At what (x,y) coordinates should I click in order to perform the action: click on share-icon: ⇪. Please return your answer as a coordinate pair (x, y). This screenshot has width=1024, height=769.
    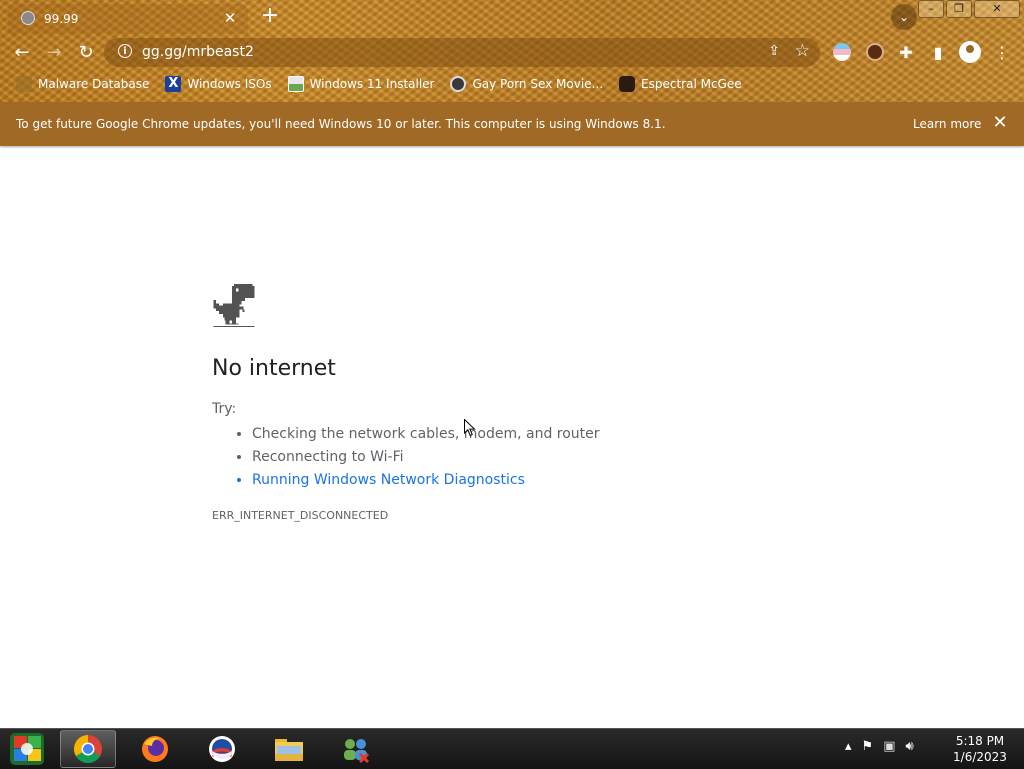
    Looking at the image, I should click on (774, 51).